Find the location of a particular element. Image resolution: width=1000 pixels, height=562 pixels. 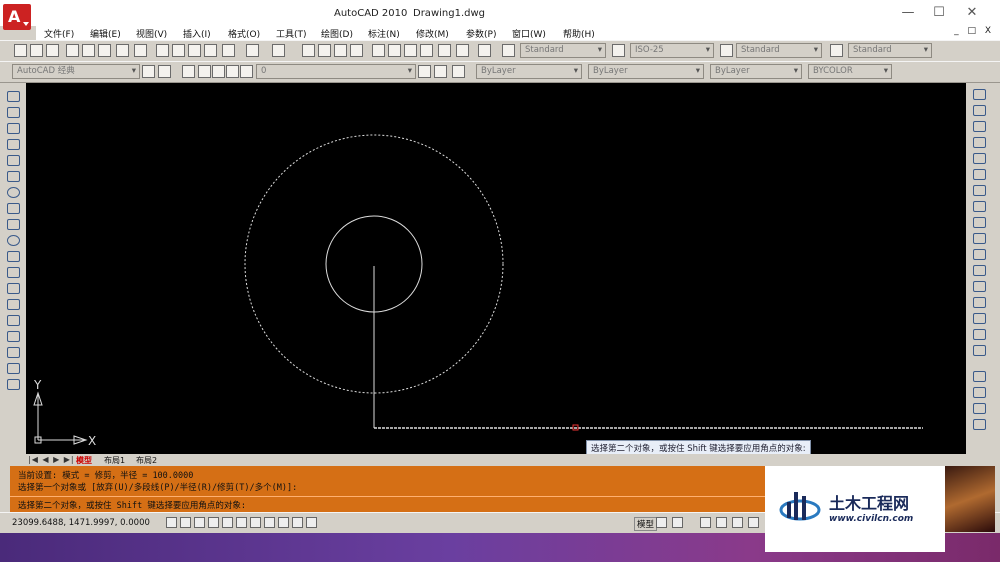

tool-palettes-icon is located at coordinates (410, 50).